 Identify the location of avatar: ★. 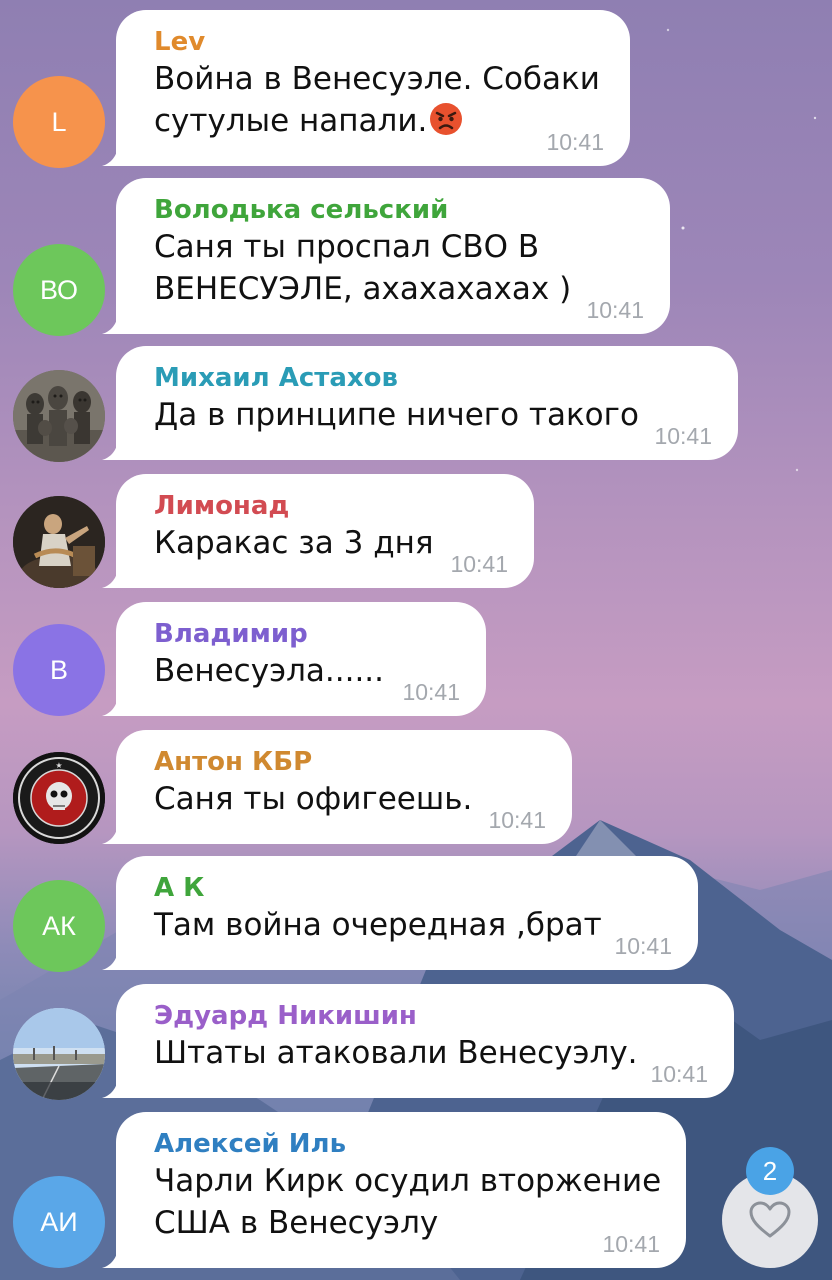
(59, 798).